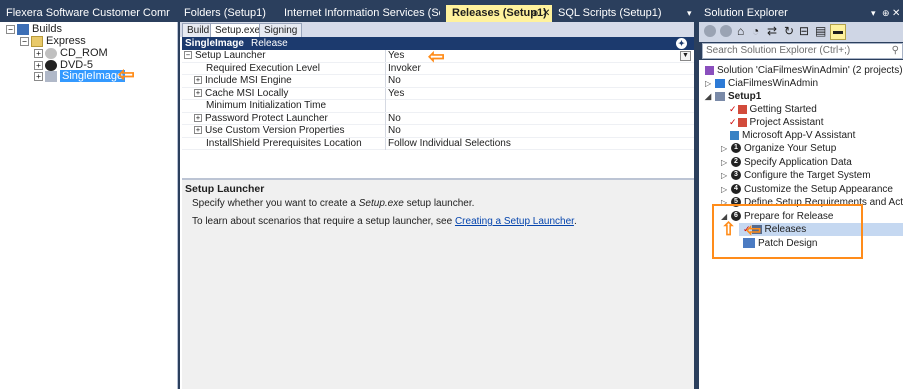 This screenshot has height=389, width=903. Describe the element at coordinates (789, 31) in the screenshot. I see `refresh-icon: ↻` at that location.